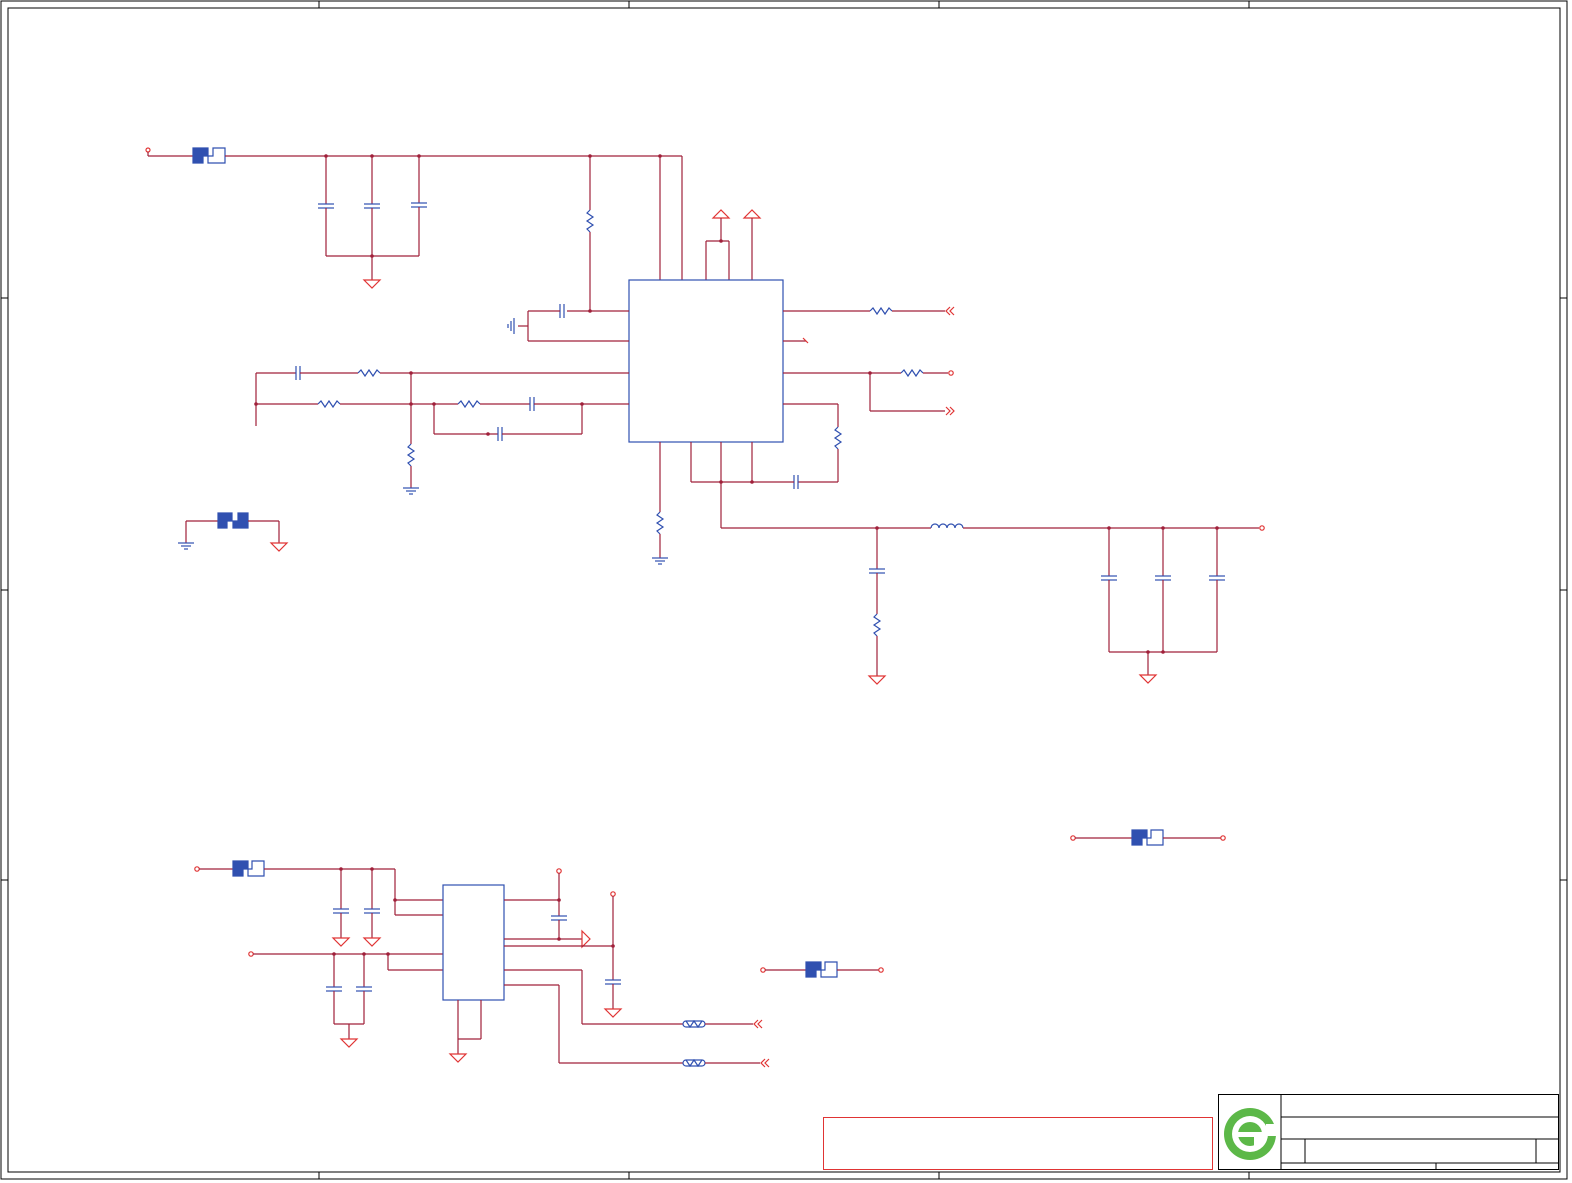 The image size is (1572, 1183). I want to click on power-flag-pair, so click(733, 244).